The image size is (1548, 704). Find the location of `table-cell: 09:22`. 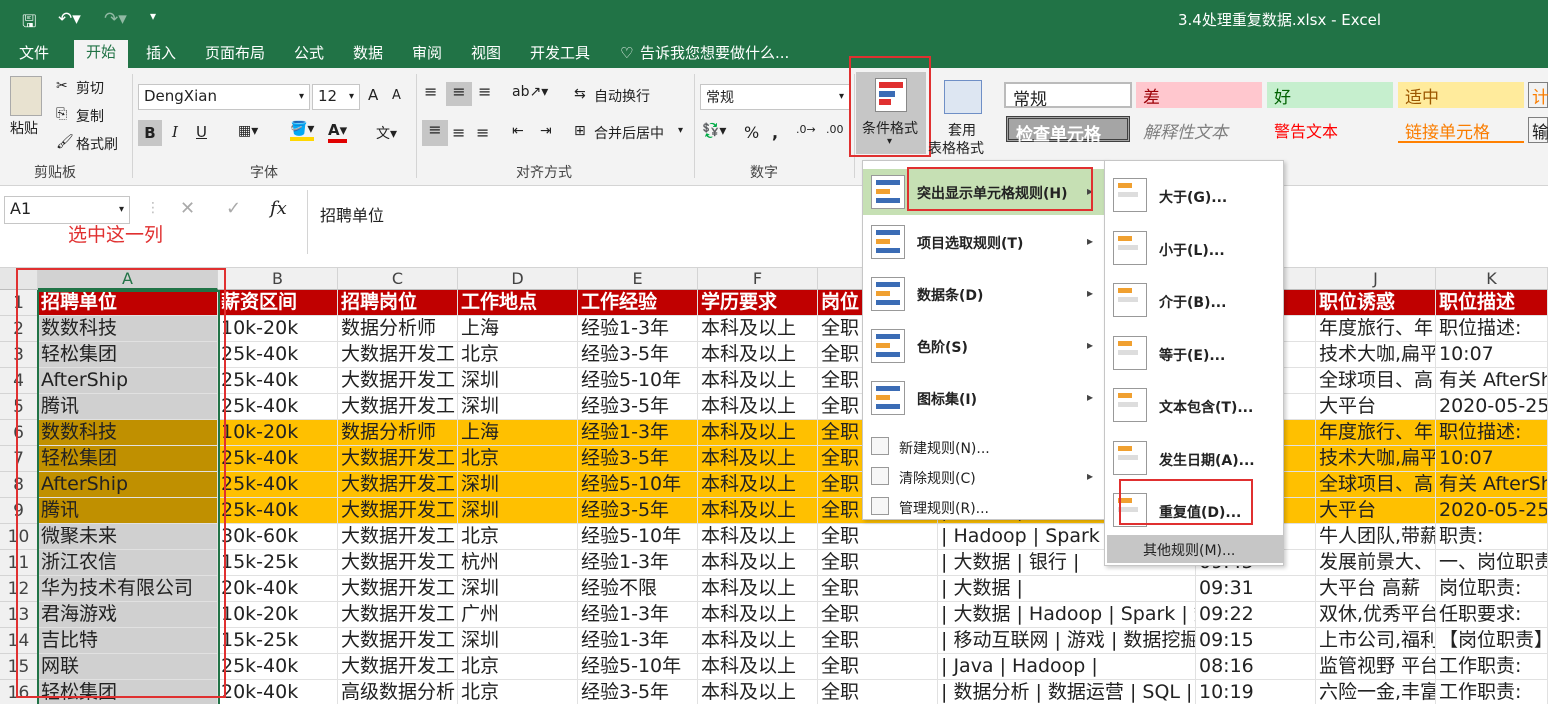

table-cell: 09:22 is located at coordinates (1256, 615).